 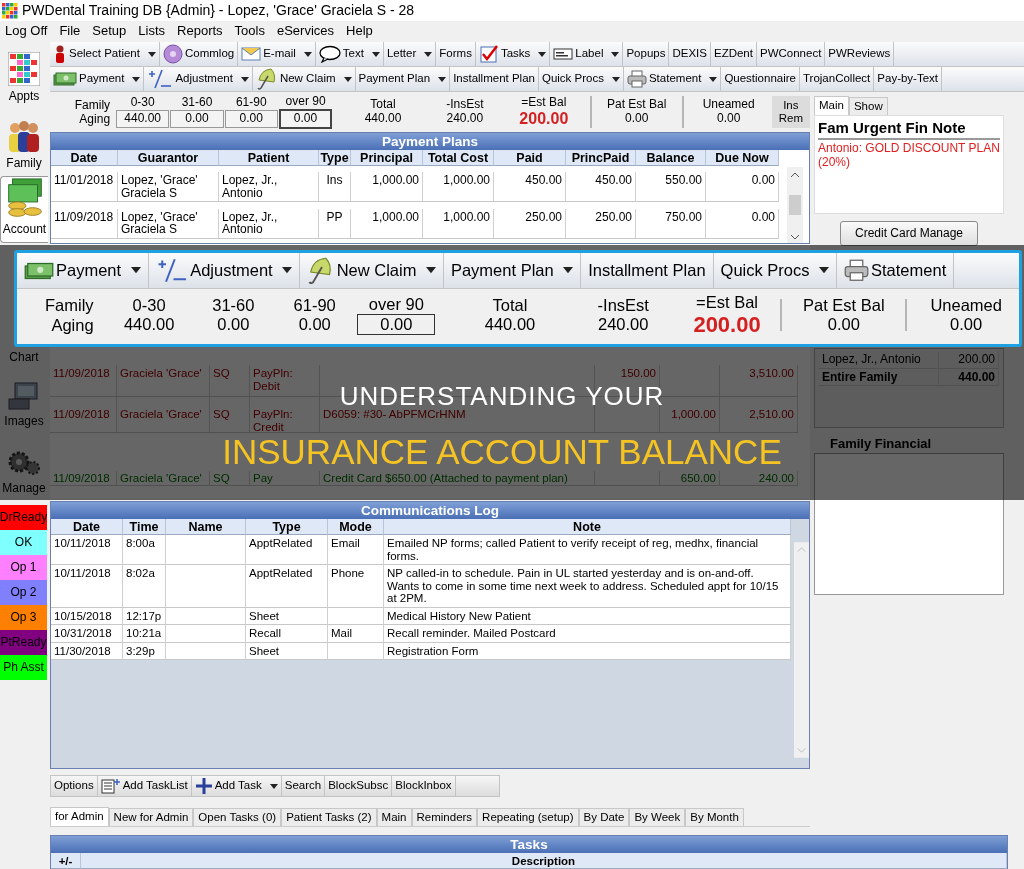 I want to click on menu-item: Reports, so click(x=201, y=31).